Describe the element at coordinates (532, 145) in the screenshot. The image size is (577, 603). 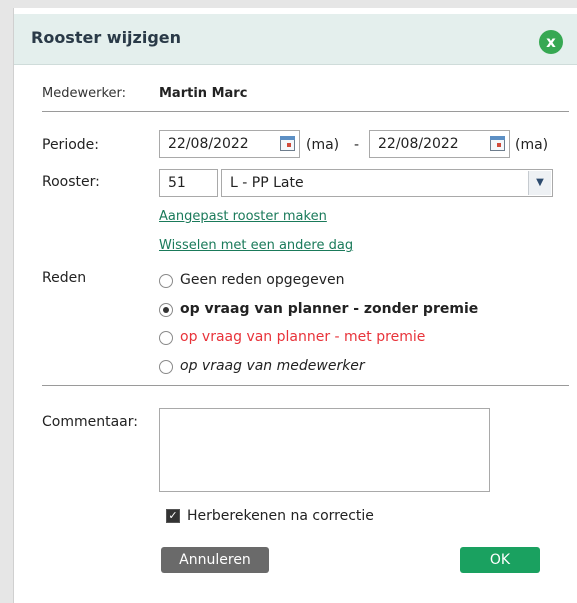
I see `period-end-day: (ma)` at that location.